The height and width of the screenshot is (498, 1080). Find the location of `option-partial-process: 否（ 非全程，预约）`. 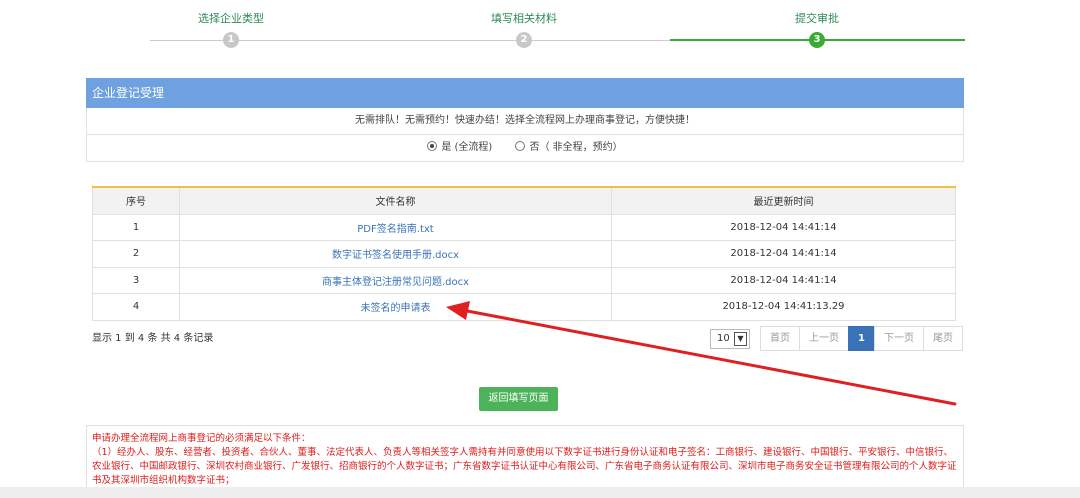

option-partial-process: 否（ 非全程，预约） is located at coordinates (569, 147).